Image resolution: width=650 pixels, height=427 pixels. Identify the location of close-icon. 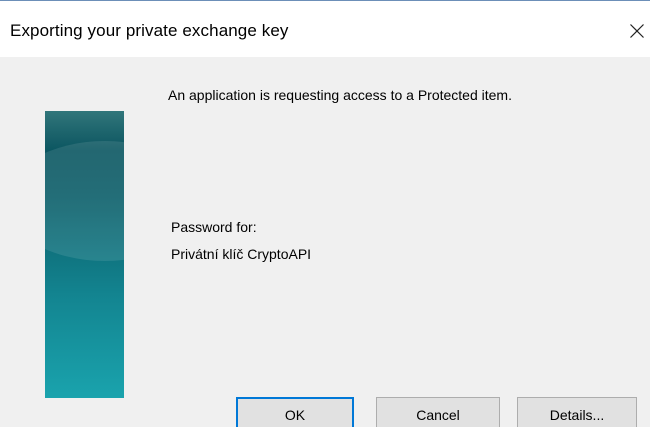
(637, 31).